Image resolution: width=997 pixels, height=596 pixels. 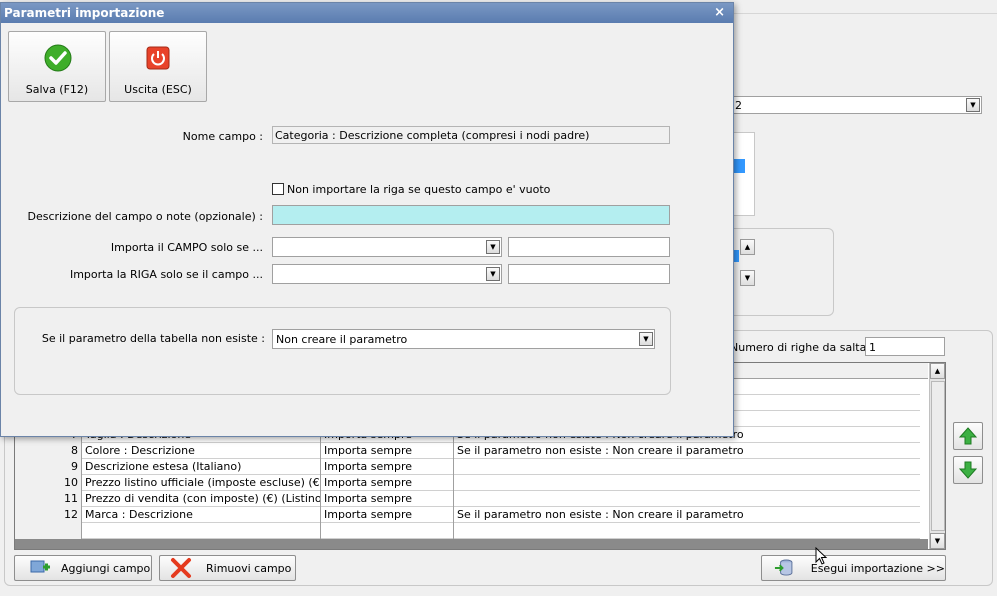 I want to click on importa-campo-value-input, so click(x=589, y=247).